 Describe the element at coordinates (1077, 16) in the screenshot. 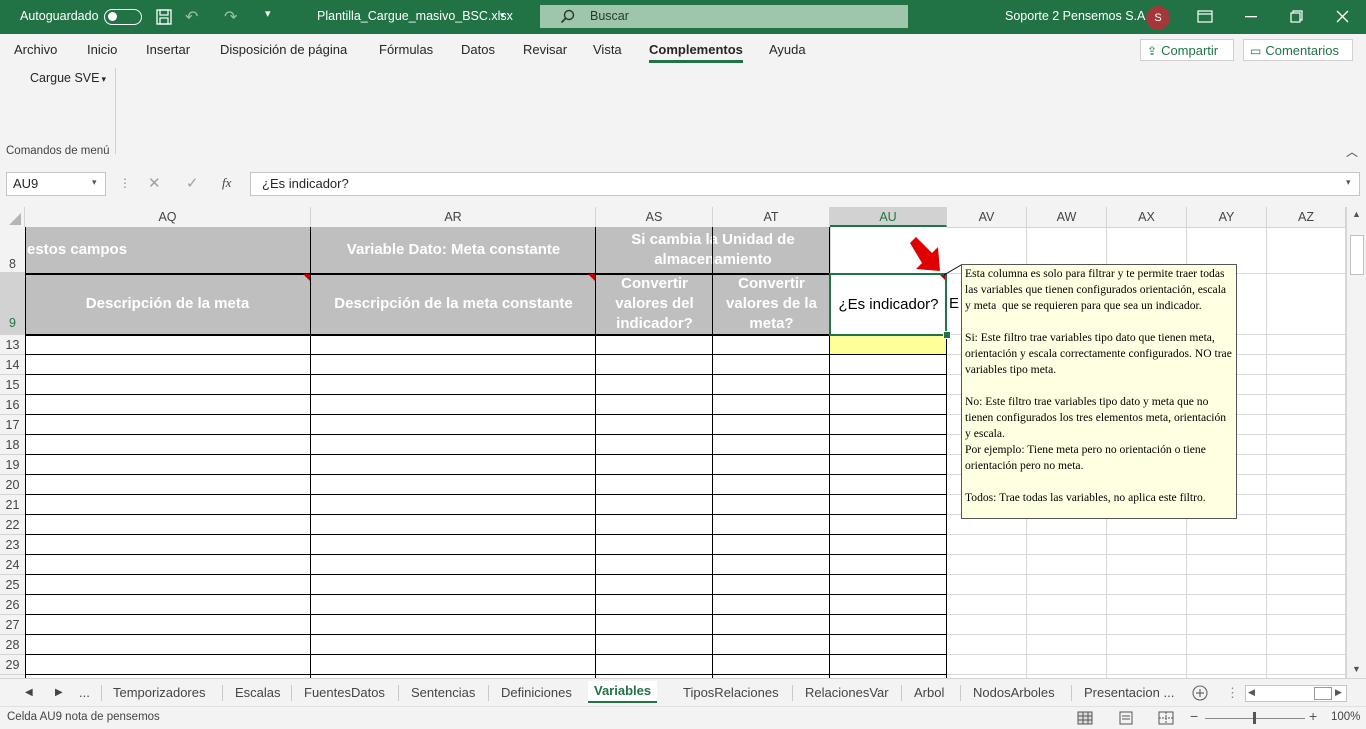

I see `user-name: Soporte 2 Pensemos S.A.` at that location.